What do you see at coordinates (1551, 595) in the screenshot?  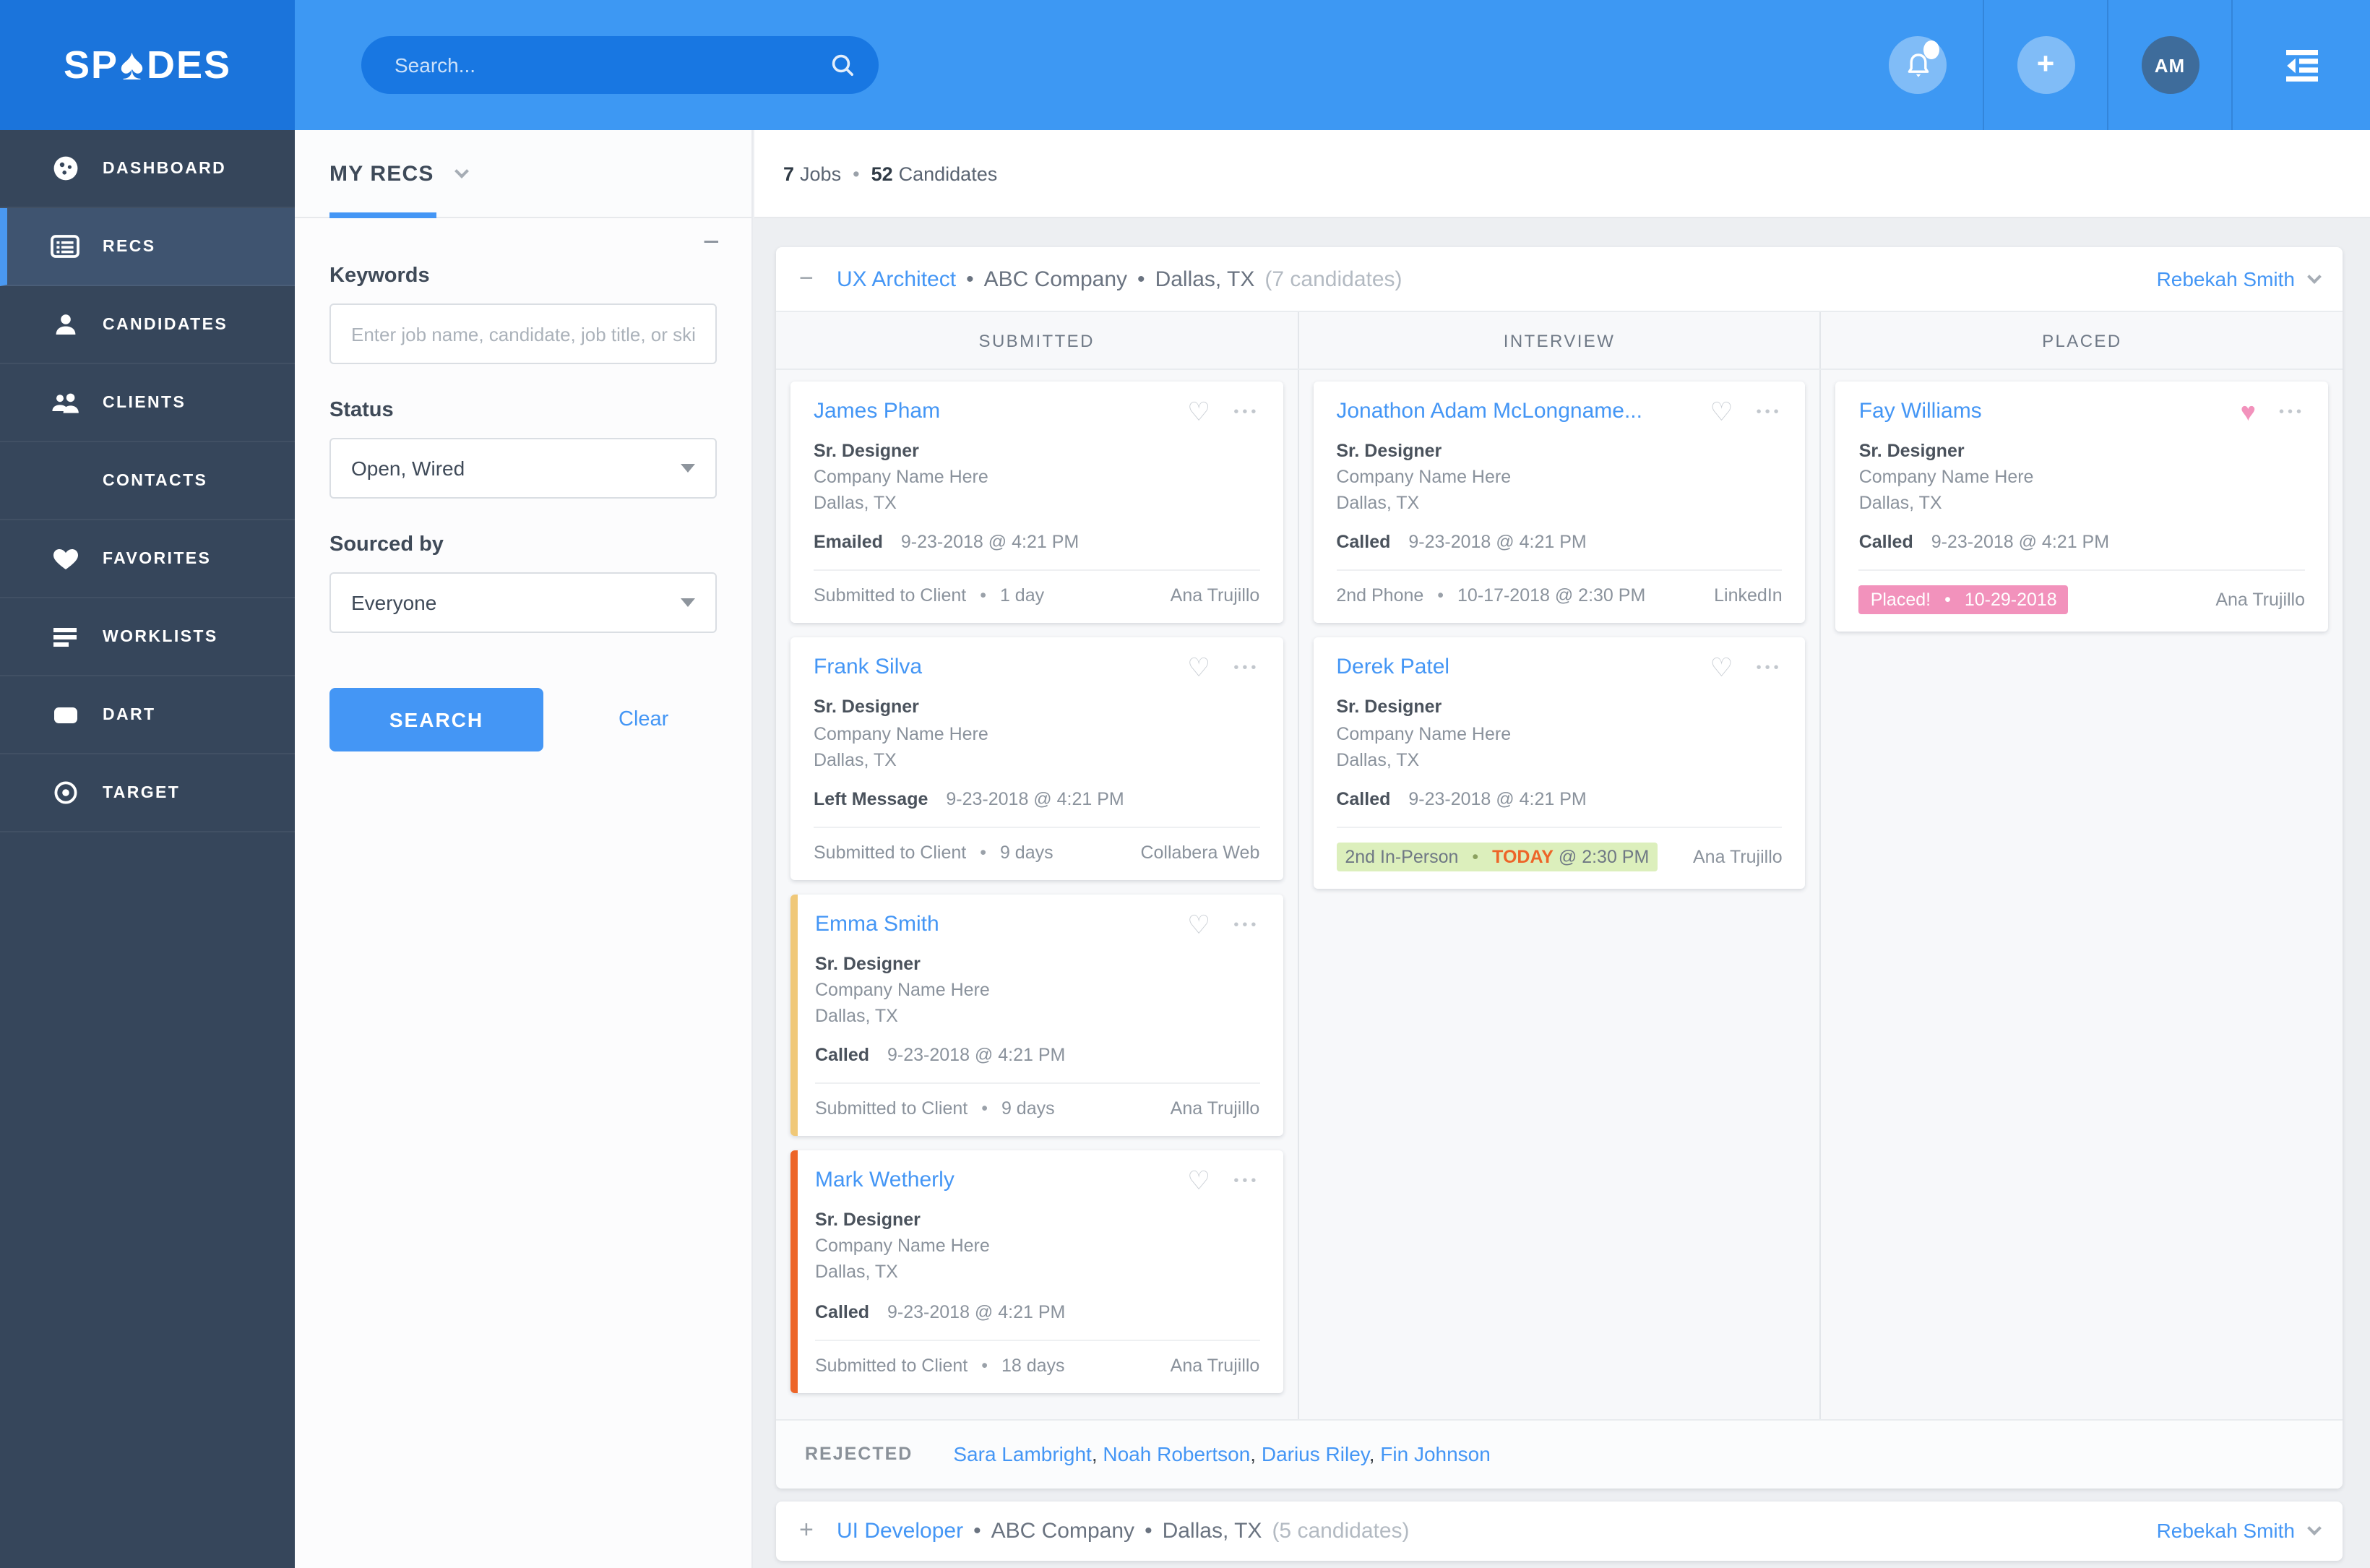 I see `stage-info: 10-17-2018 @ 2:30 PM` at bounding box center [1551, 595].